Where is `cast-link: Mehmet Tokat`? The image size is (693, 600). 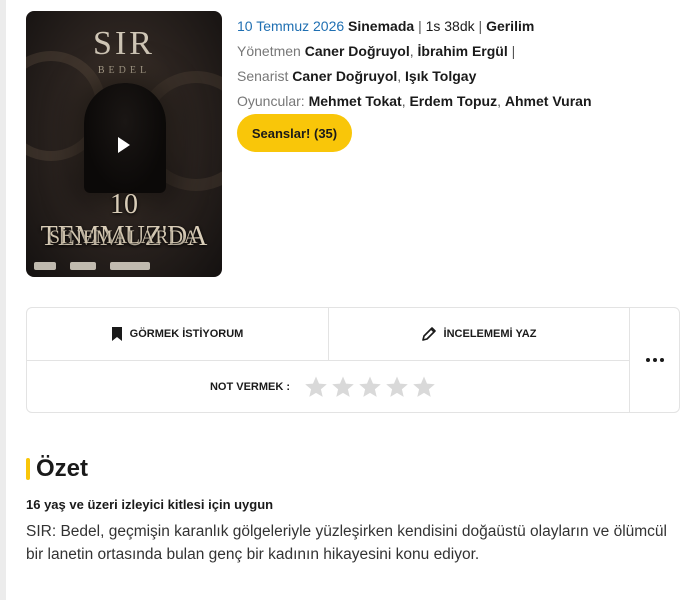
cast-link: Mehmet Tokat is located at coordinates (355, 101).